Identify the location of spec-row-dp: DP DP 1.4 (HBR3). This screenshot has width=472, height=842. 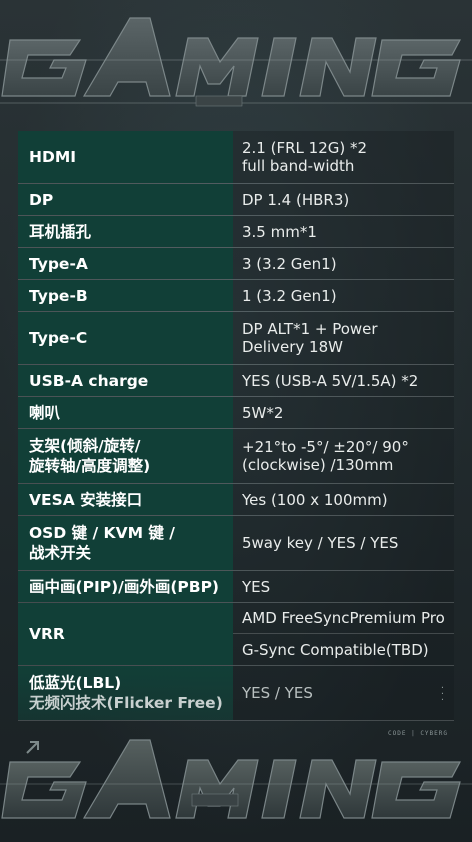
(236, 200).